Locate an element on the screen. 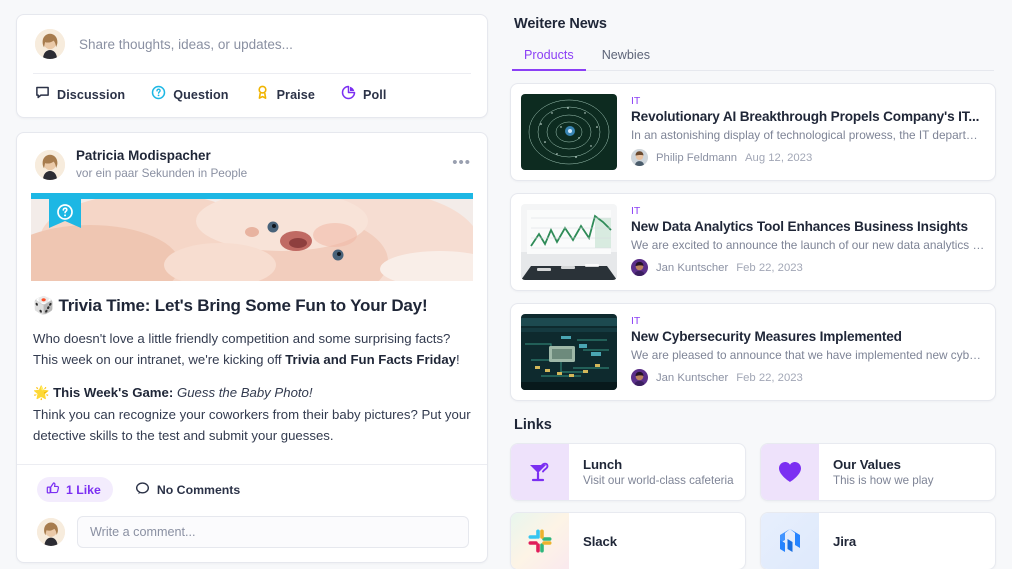 The image size is (1012, 569). post-game-value: Guess the Baby Photo! is located at coordinates (244, 393).